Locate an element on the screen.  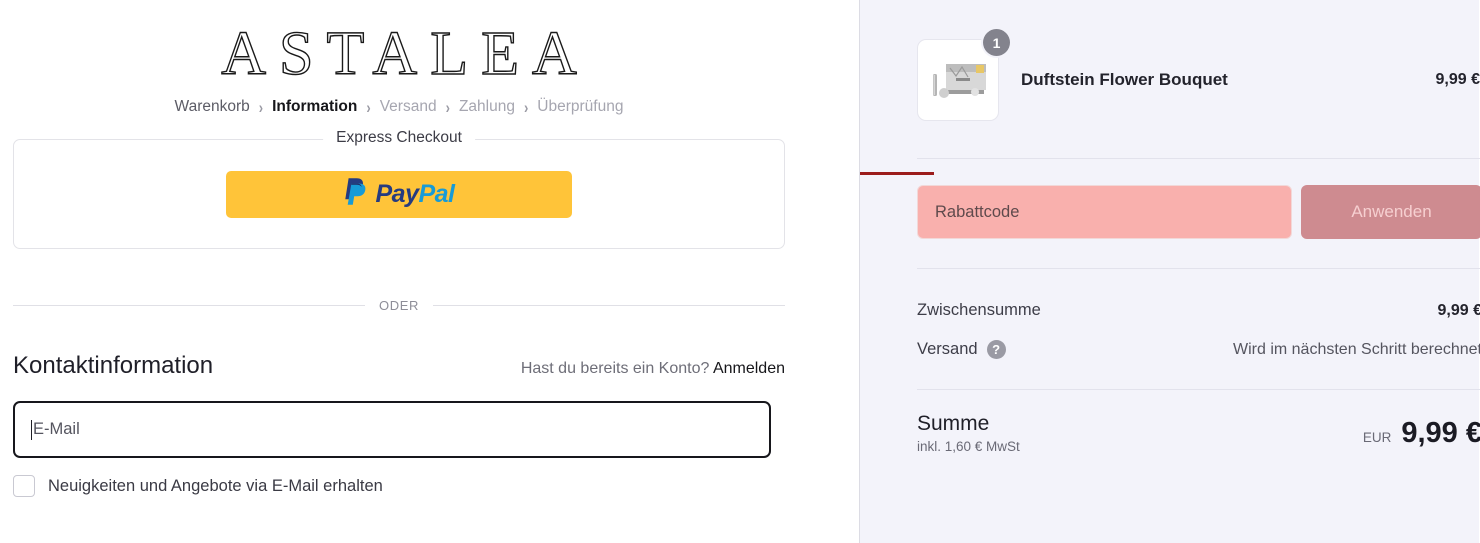
shipping-value: Wird im nächsten Schritt berechnet is located at coordinates (1356, 349).